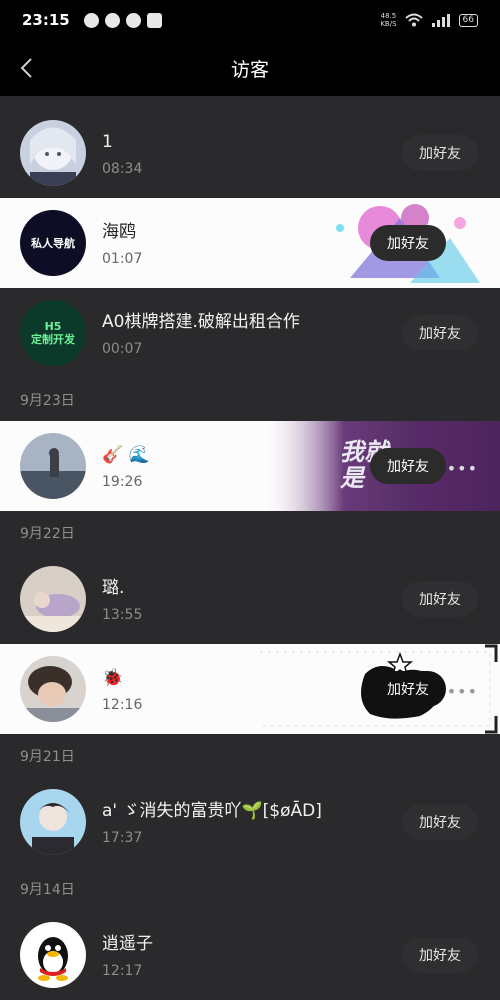 The width and height of the screenshot is (500, 1000). What do you see at coordinates (429, 20) in the screenshot?
I see `status-right: 48.5 KB/S 66` at bounding box center [429, 20].